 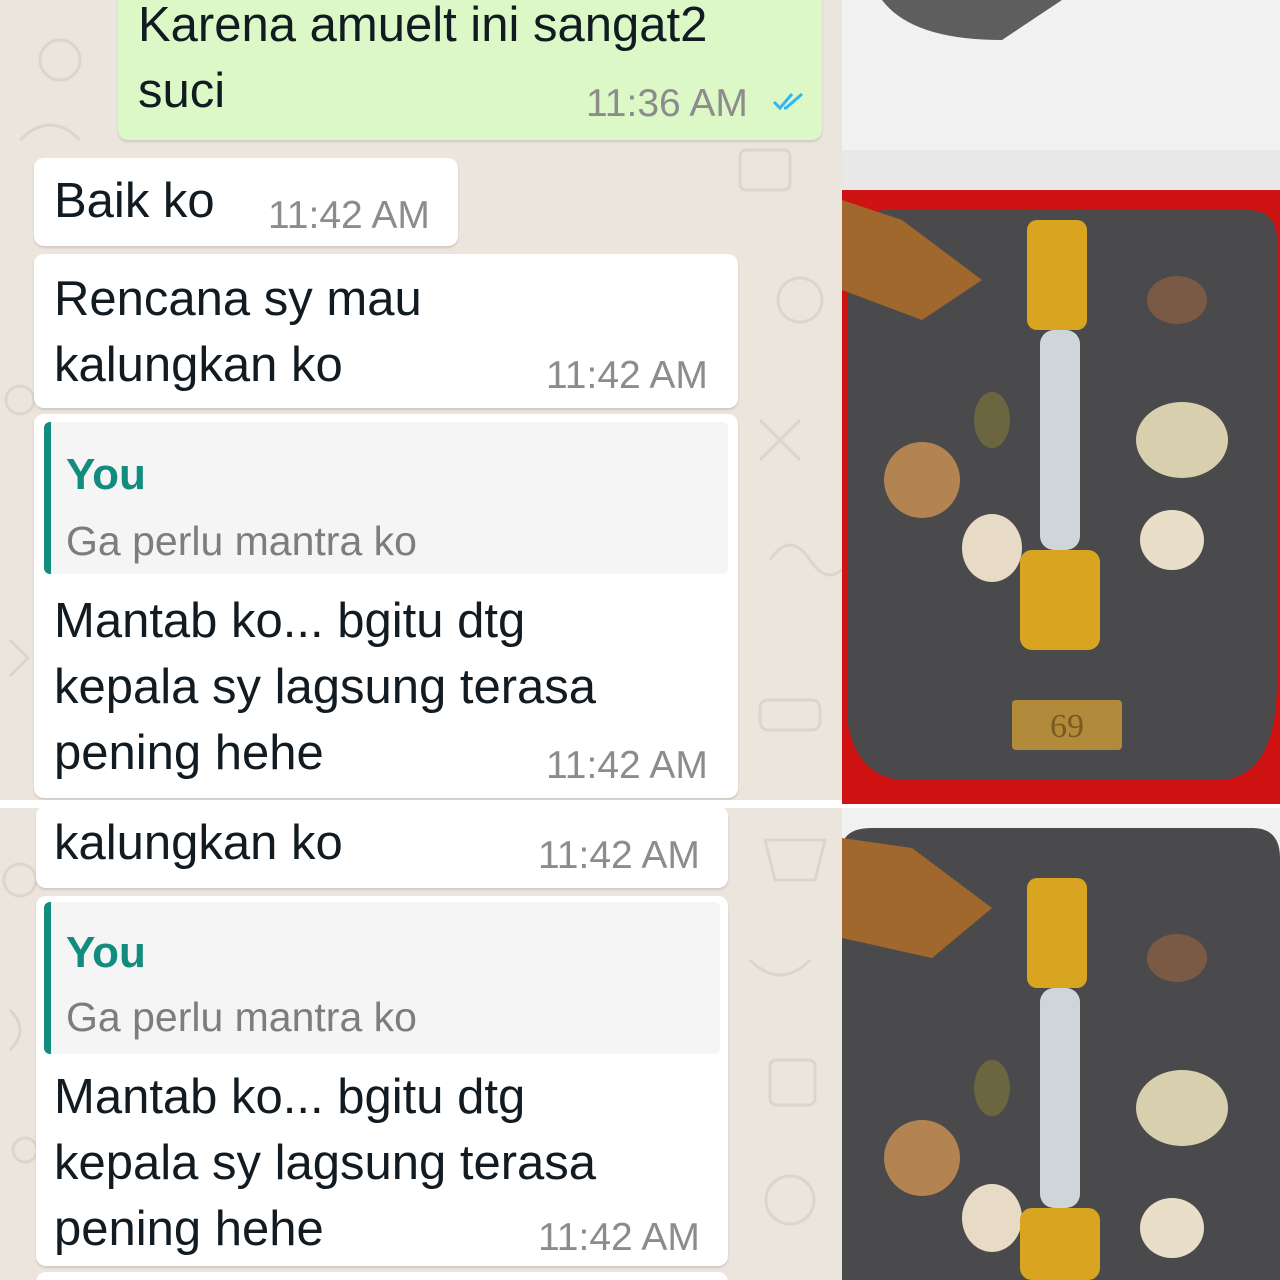 I want to click on message-bubble-incoming: Baik ko 11:42 AM, so click(x=246, y=202).